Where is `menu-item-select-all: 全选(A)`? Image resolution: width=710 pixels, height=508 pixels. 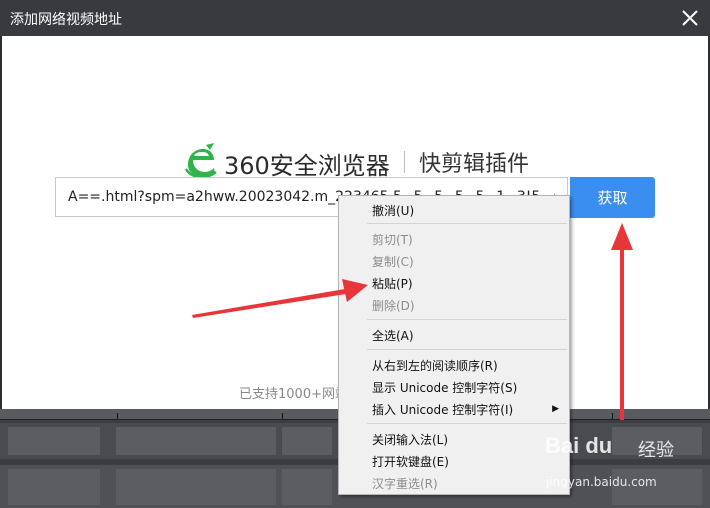 menu-item-select-all: 全选(A) is located at coordinates (393, 335).